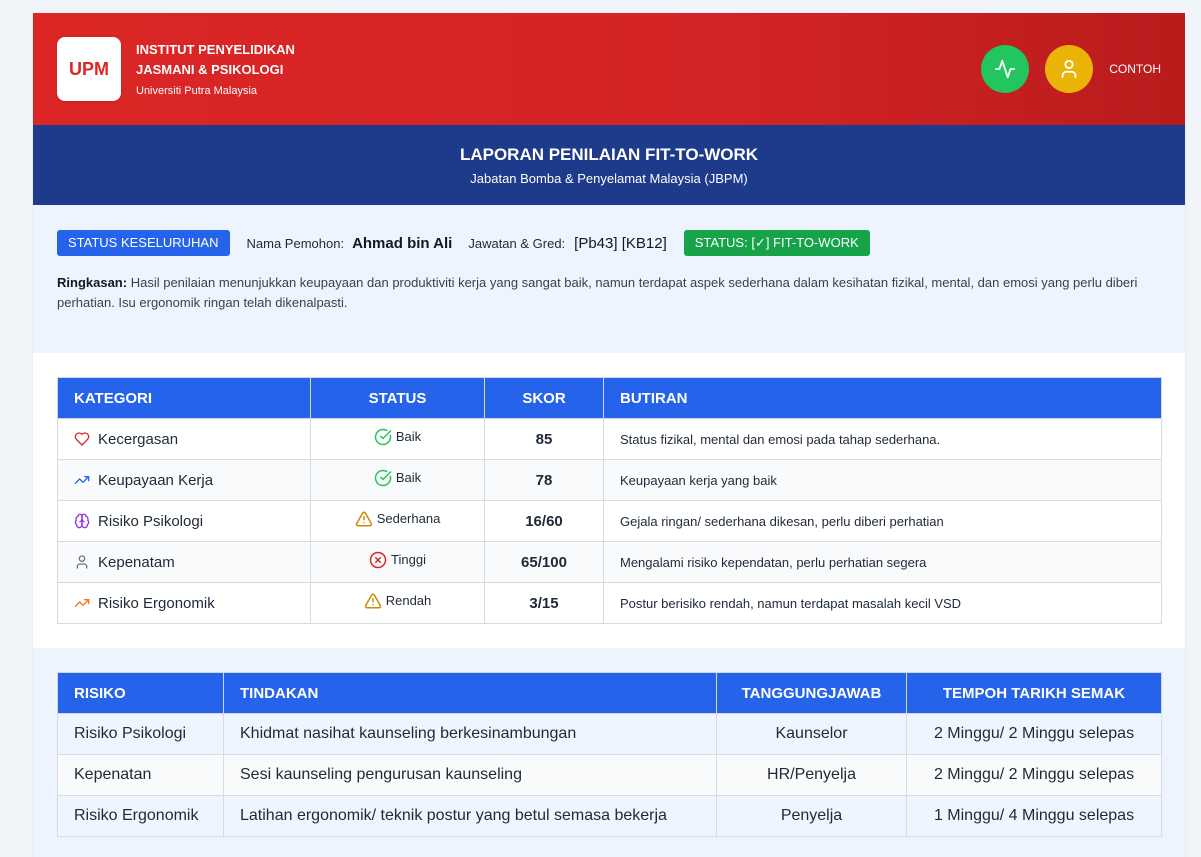 The height and width of the screenshot is (857, 1201). I want to click on fit-status-badge: STATUS: [✓] FIT-TO-WORK, so click(776, 243).